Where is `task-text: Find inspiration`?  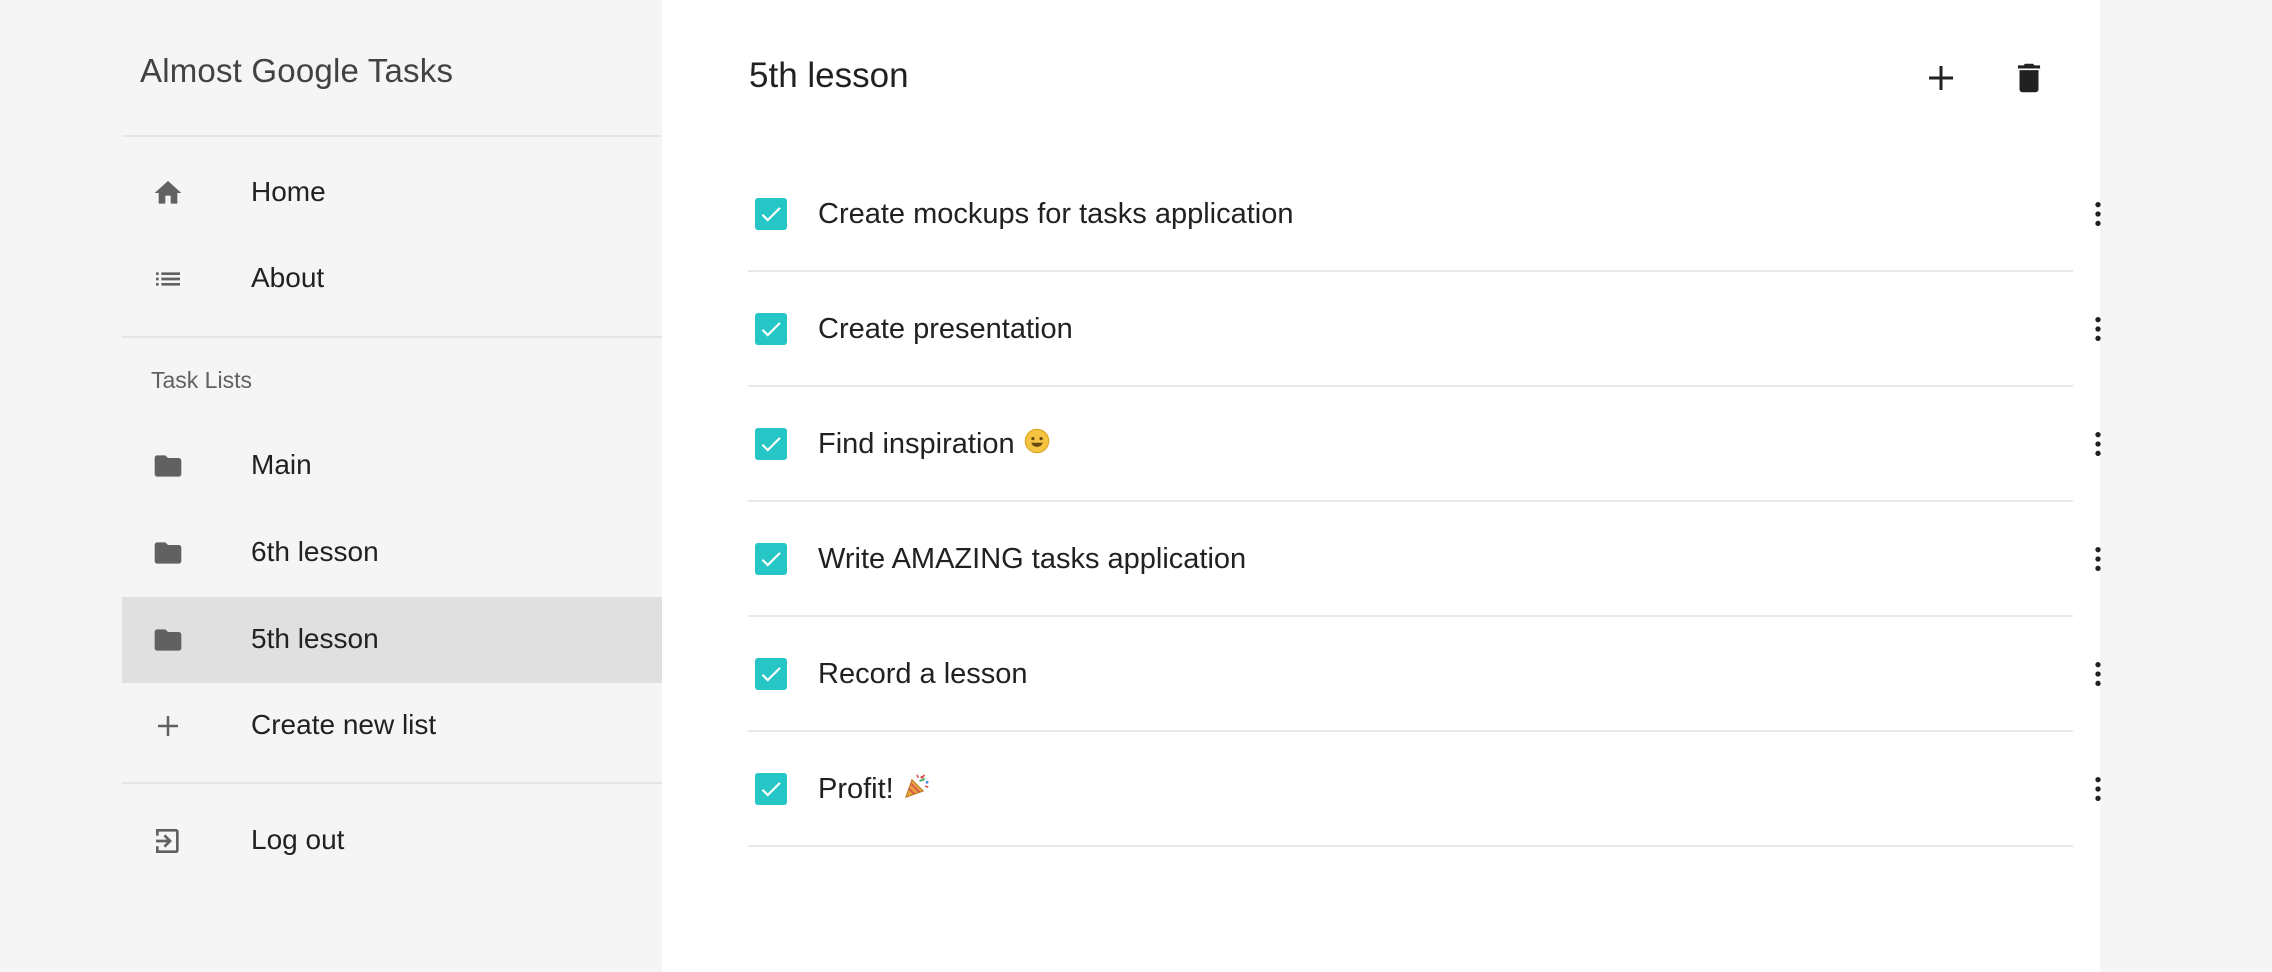 task-text: Find inspiration is located at coordinates (934, 445).